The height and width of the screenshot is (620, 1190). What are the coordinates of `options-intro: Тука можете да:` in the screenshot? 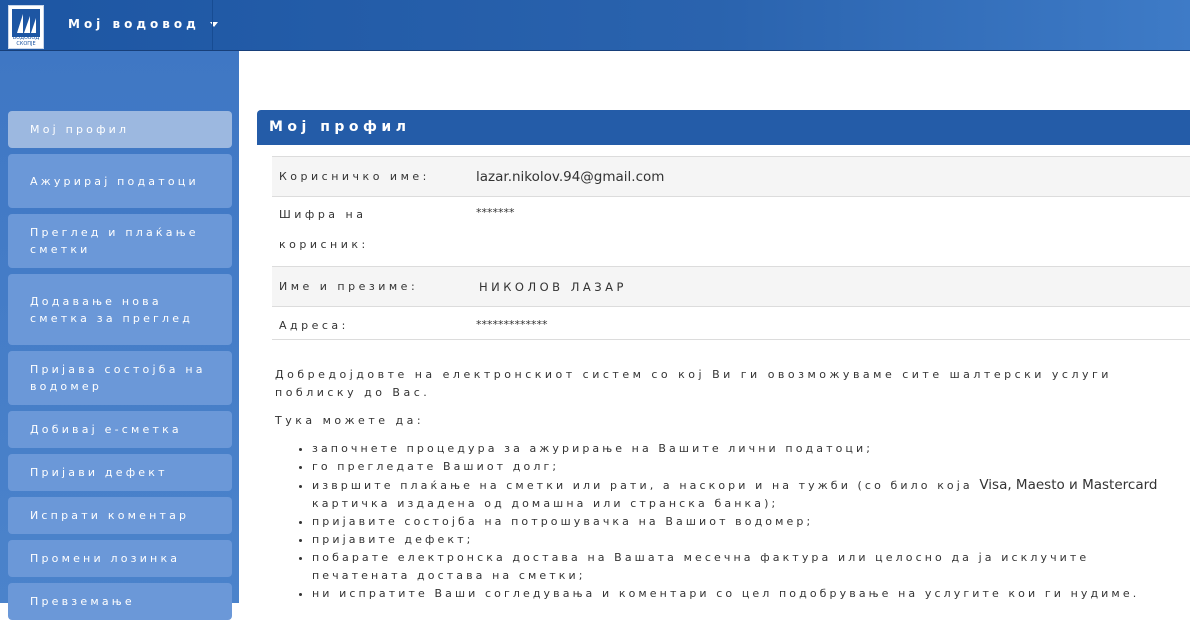 It's located at (350, 420).